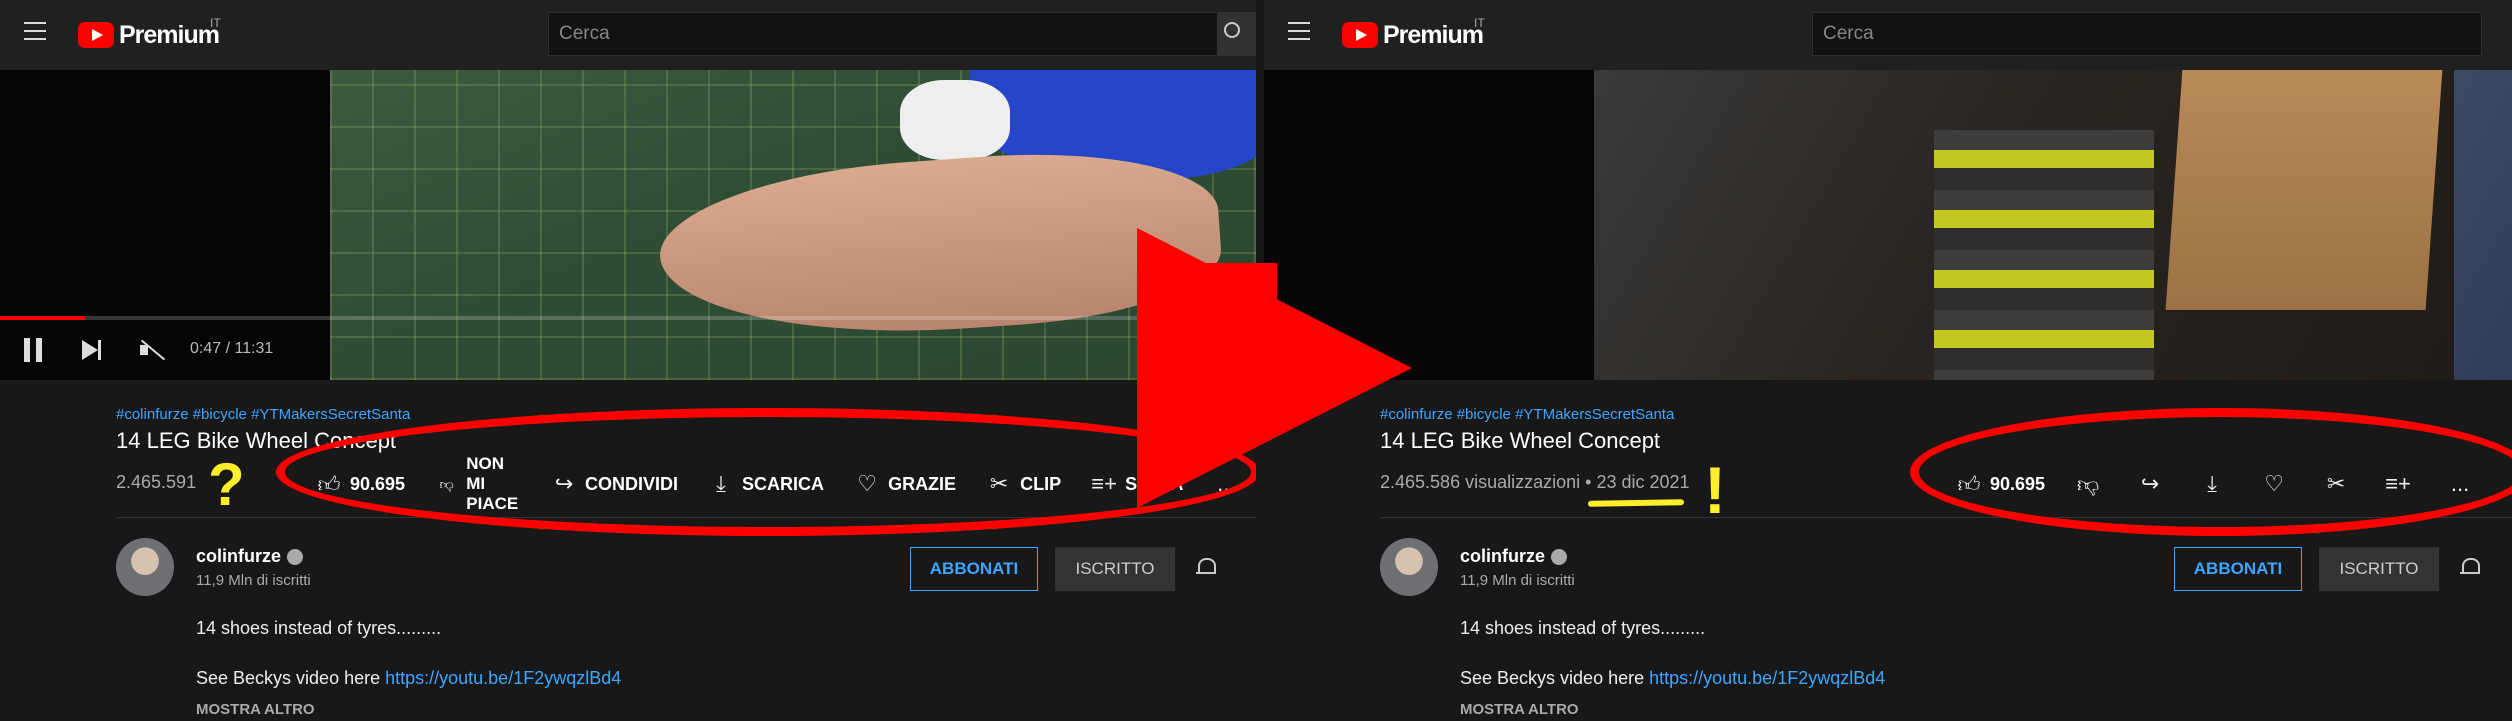 Image resolution: width=2512 pixels, height=721 pixels. What do you see at coordinates (226, 484) in the screenshot?
I see `annotation-question-mark: ?` at bounding box center [226, 484].